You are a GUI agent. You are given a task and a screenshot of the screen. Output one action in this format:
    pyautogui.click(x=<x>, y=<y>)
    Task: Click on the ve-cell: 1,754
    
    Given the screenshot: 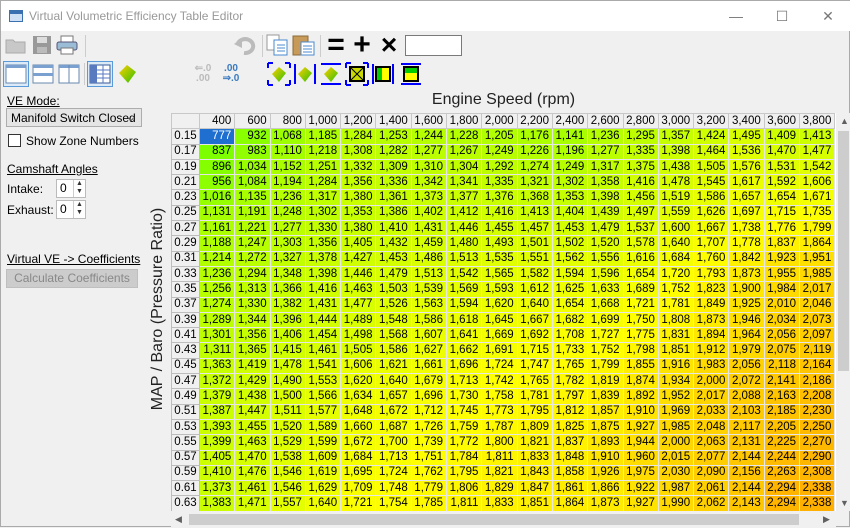 What is the action you would take?
    pyautogui.click(x=393, y=503)
    